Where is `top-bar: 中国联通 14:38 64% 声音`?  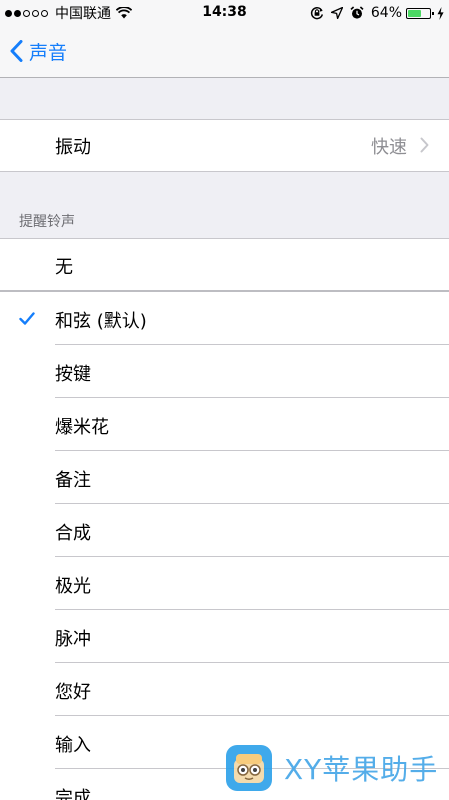 top-bar: 中国联通 14:38 64% 声音 is located at coordinates (224, 39).